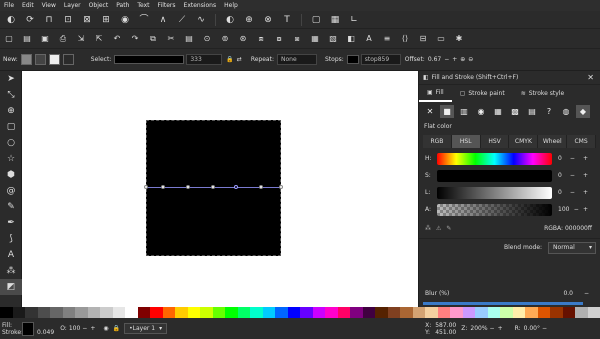 Image resolution: width=600 pixels, height=339 pixels. Describe the element at coordinates (466, 141) in the screenshot. I see `mode-hsl: HSL` at that location.